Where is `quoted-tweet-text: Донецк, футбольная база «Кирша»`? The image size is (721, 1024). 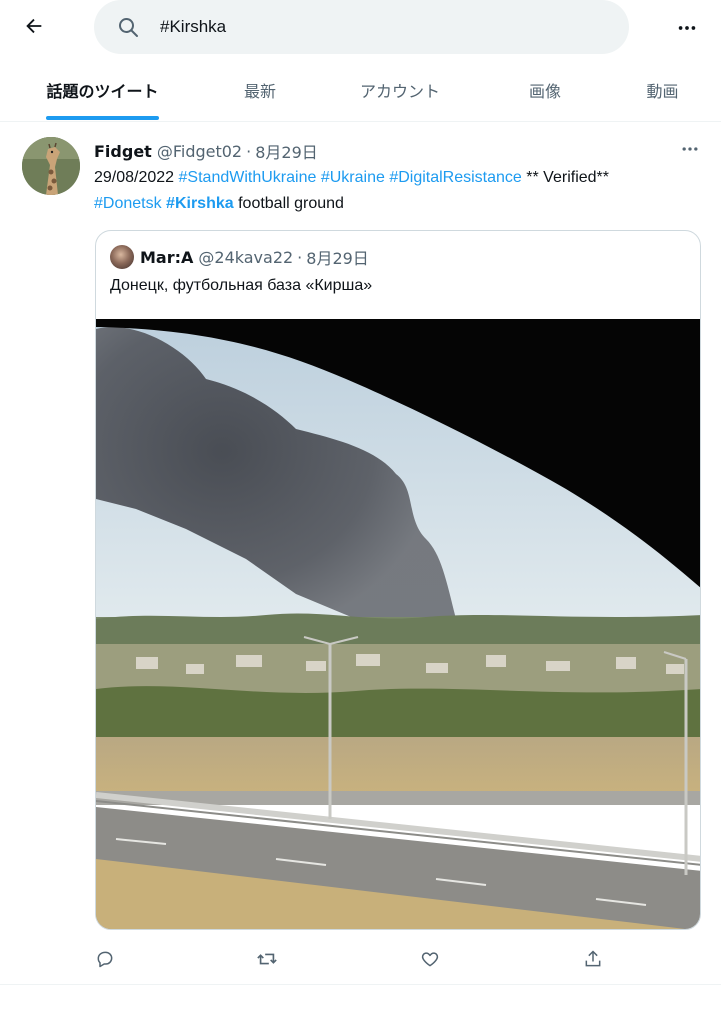
quoted-tweet-text: Донецк, футбольная база «Кирша» is located at coordinates (241, 285).